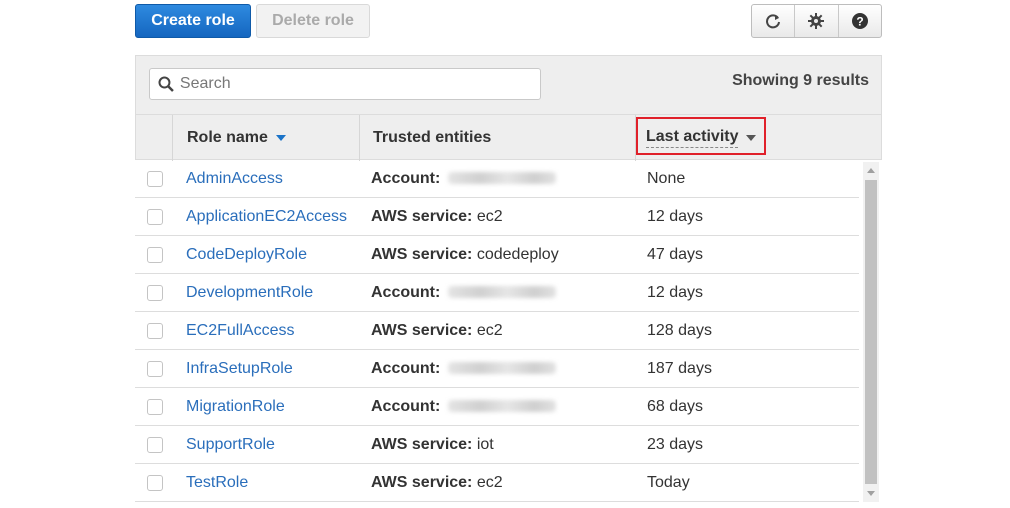 The height and width of the screenshot is (508, 1010). I want to click on settings-button, so click(817, 21).